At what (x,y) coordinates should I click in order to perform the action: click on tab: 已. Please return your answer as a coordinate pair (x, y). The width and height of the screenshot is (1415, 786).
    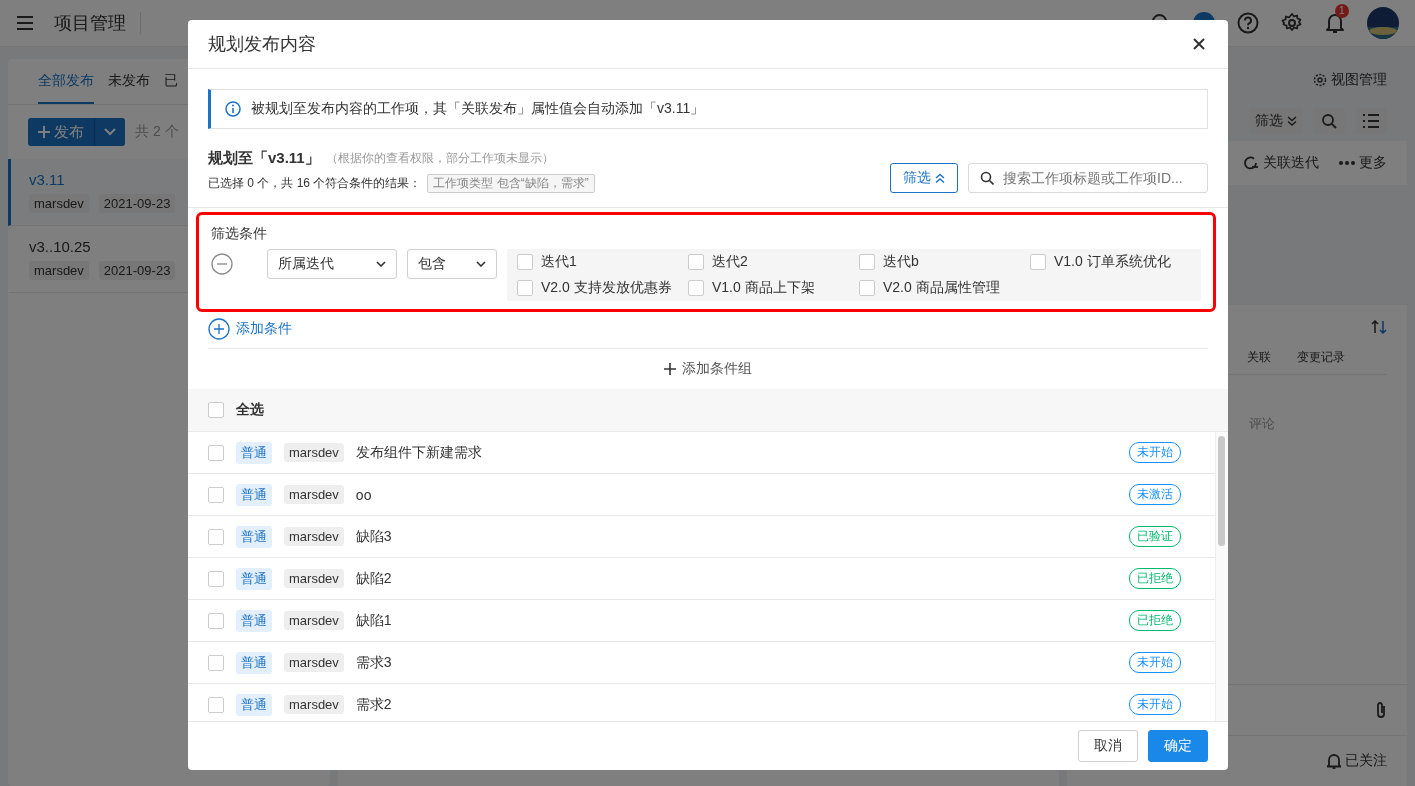
    Looking at the image, I should click on (171, 81).